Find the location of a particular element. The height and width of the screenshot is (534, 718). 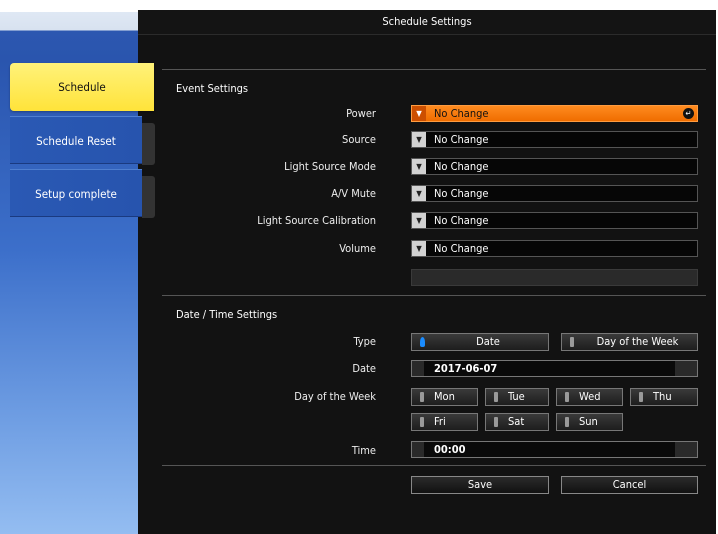

av-mute-label: A/V Mute is located at coordinates (353, 193).